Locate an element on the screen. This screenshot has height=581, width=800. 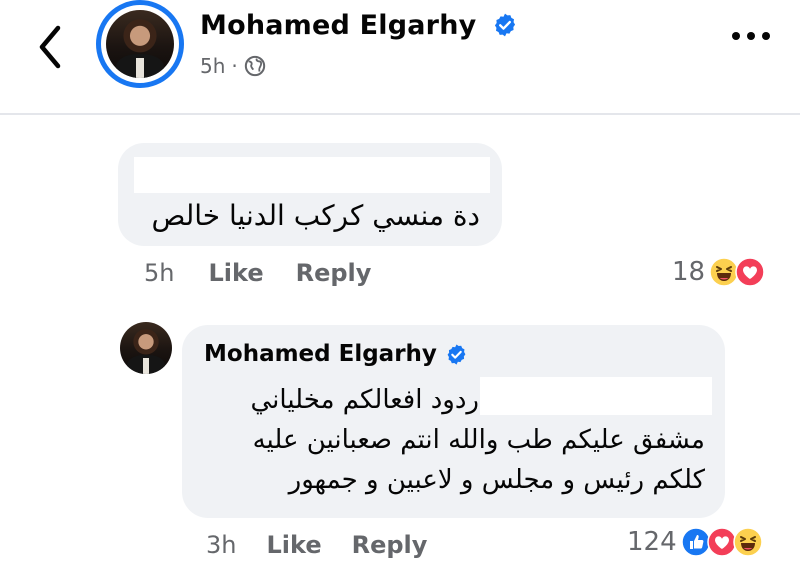
author-avatar is located at coordinates (140, 44).